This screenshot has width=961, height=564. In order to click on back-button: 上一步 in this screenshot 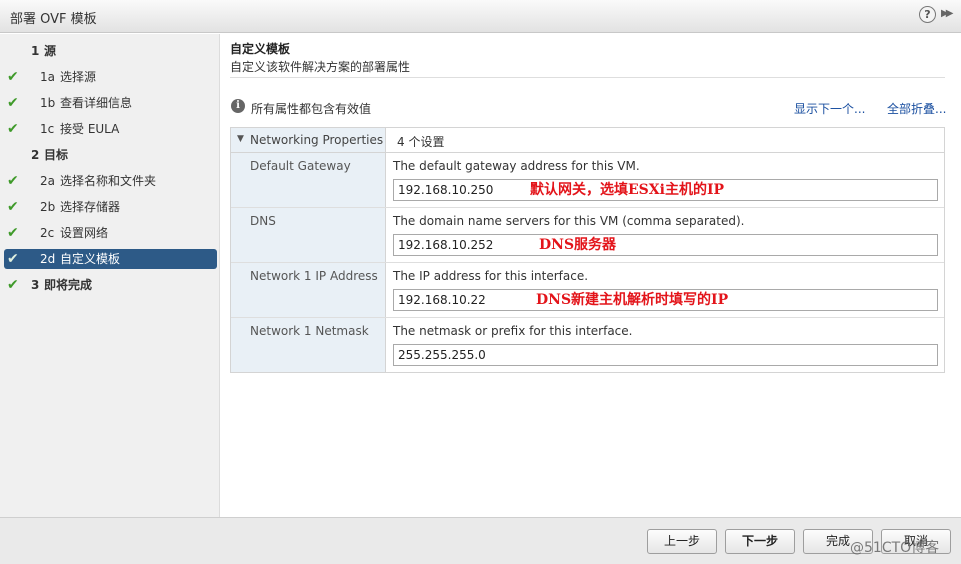, I will do `click(682, 541)`.